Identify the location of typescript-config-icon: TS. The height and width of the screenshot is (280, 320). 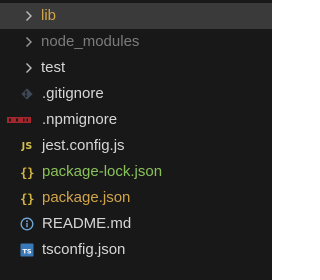
(27, 250).